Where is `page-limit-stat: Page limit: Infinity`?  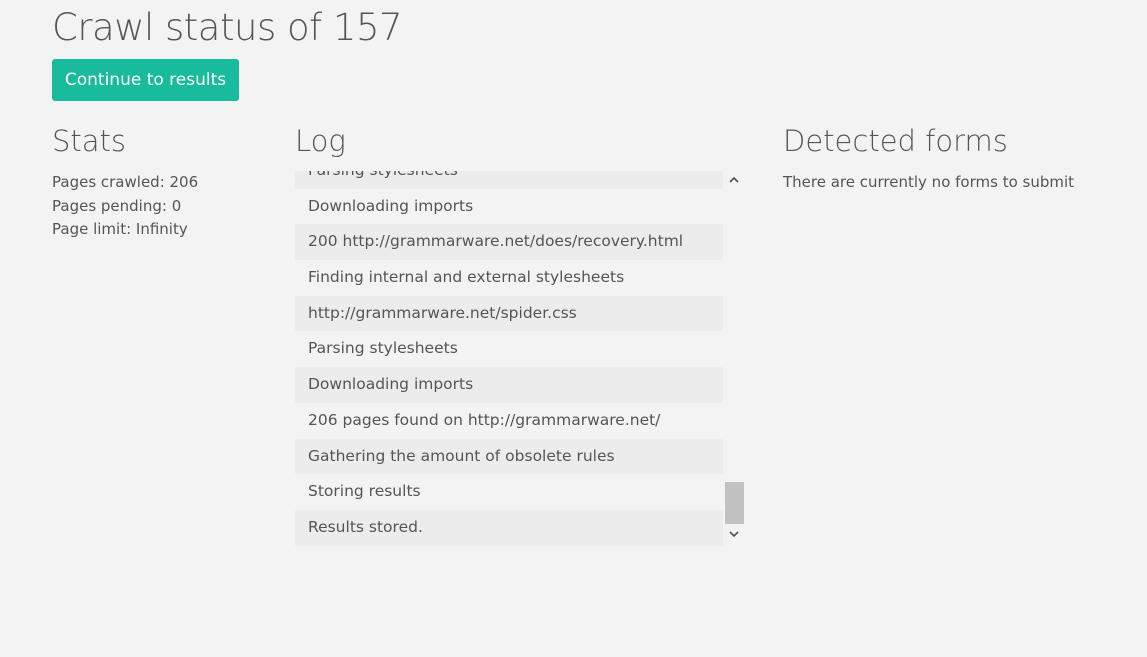 page-limit-stat: Page limit: Infinity is located at coordinates (120, 229).